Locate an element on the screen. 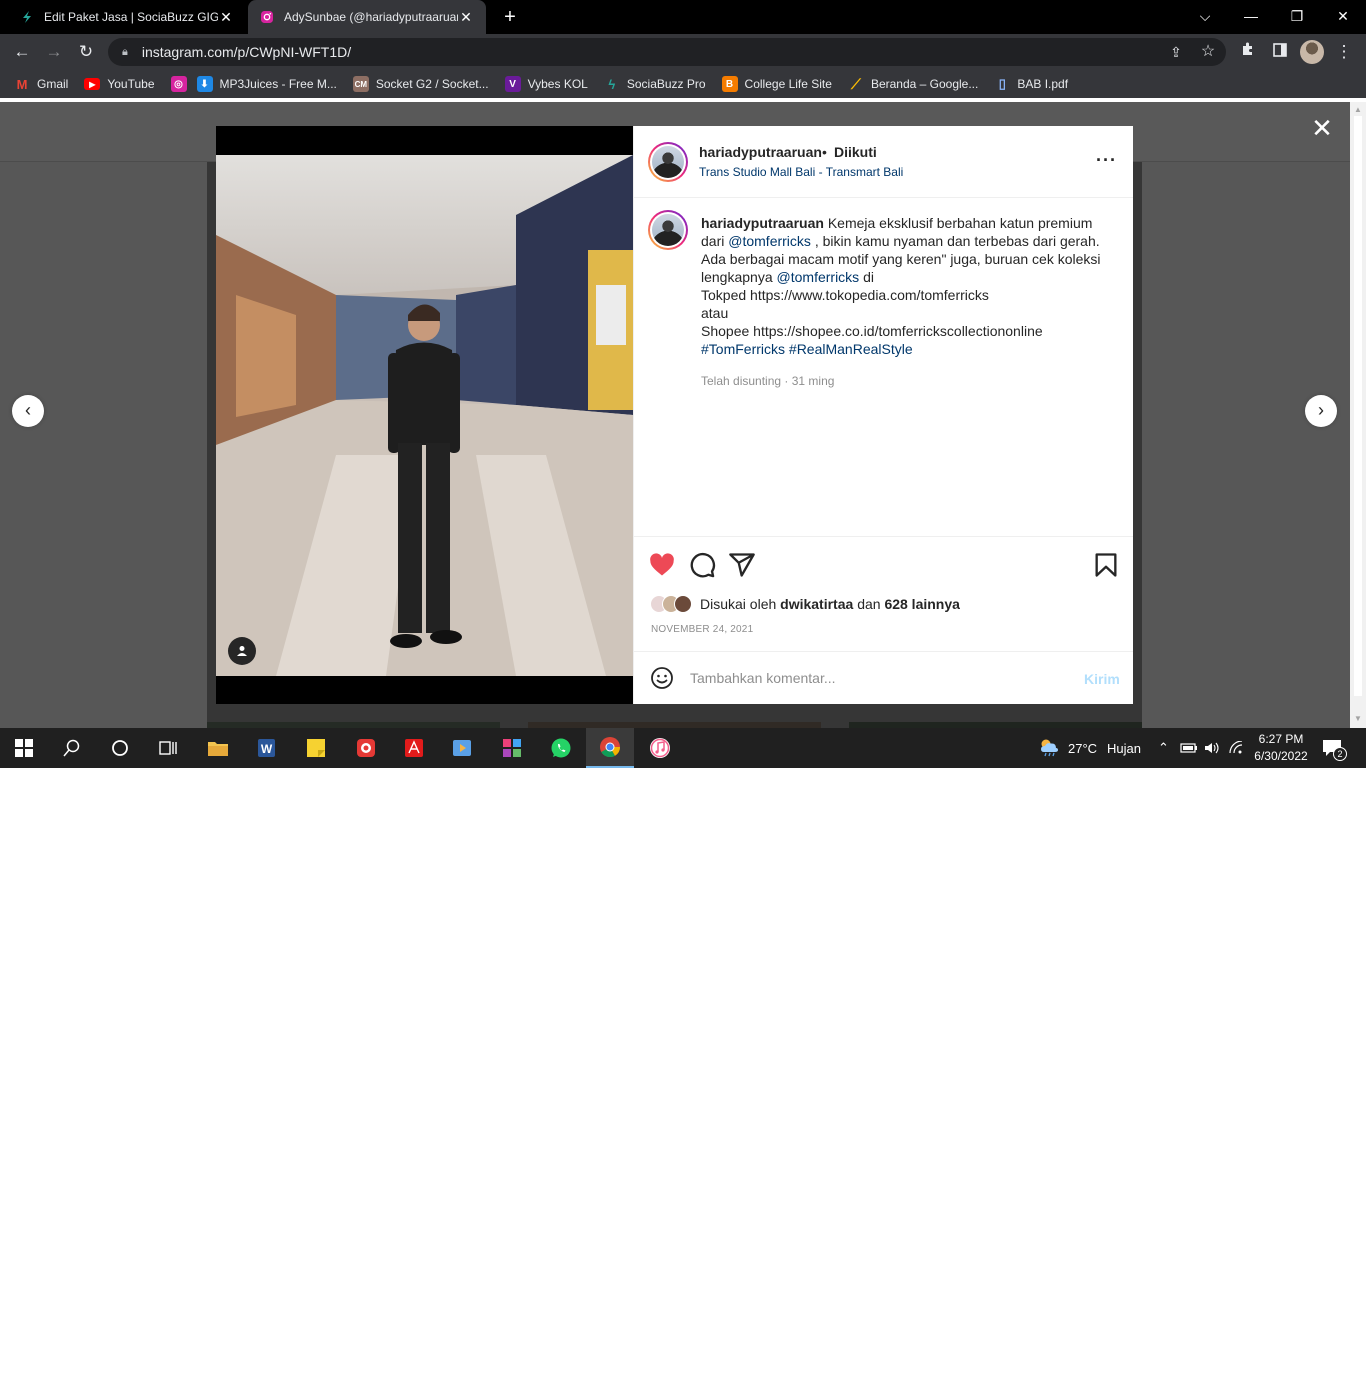 This screenshot has width=1366, height=1388. close-window-button: ✕ is located at coordinates (1343, 17).